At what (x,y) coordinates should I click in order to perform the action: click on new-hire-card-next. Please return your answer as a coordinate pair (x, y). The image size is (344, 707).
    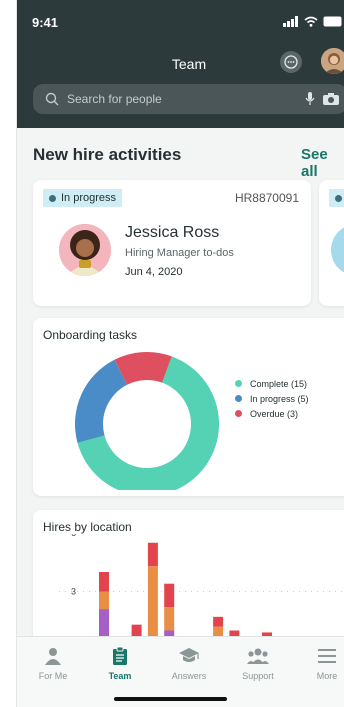
    Looking at the image, I should click on (331, 243).